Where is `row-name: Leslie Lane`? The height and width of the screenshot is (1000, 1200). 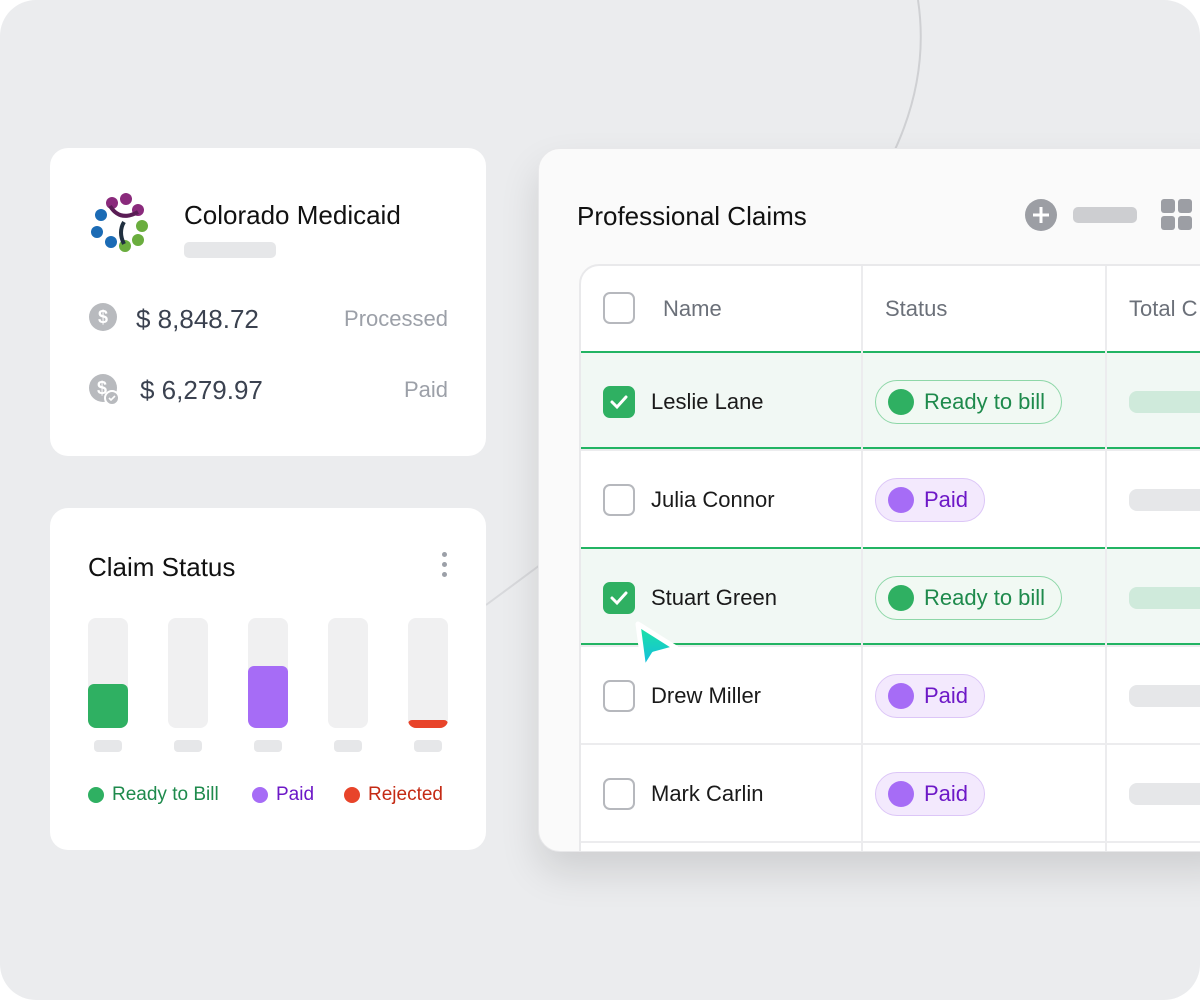
row-name: Leslie Lane is located at coordinates (707, 401).